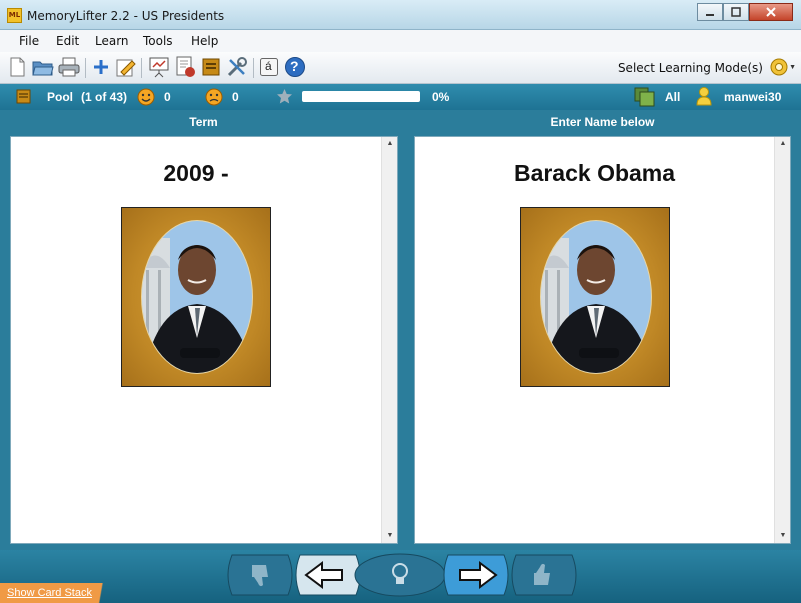  I want to click on special-char-icon: á, so click(269, 67).